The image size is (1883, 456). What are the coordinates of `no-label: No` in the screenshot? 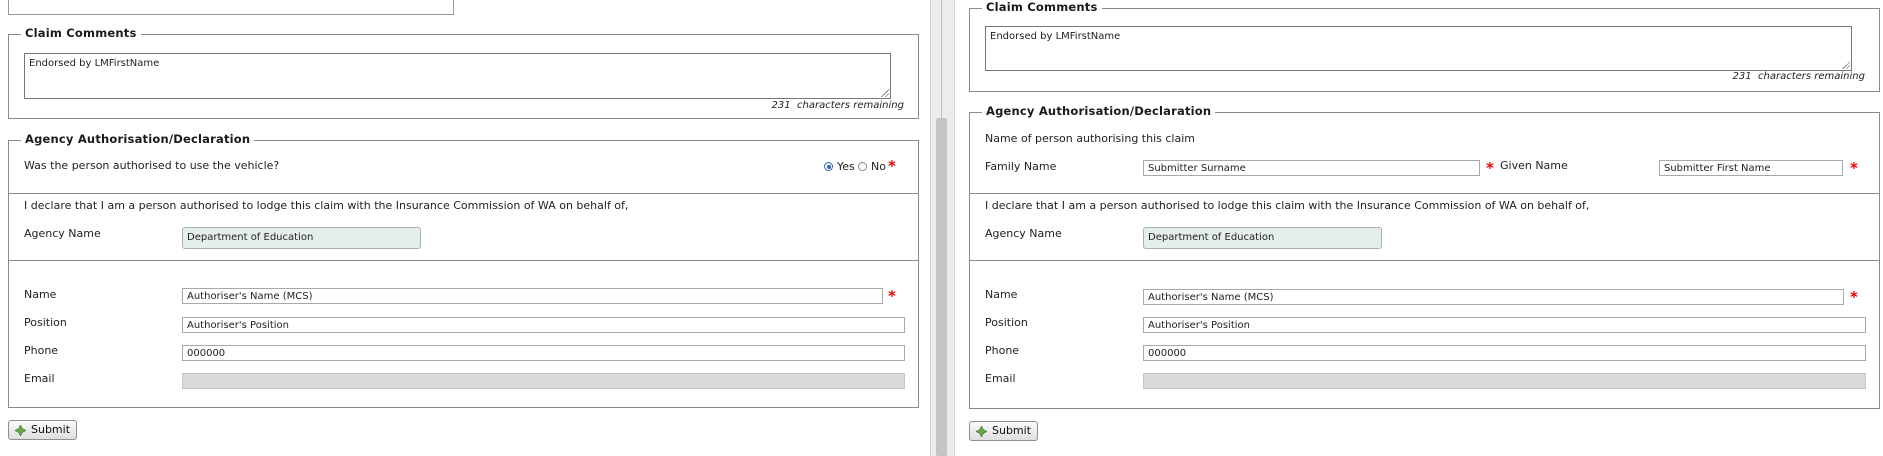 It's located at (878, 166).